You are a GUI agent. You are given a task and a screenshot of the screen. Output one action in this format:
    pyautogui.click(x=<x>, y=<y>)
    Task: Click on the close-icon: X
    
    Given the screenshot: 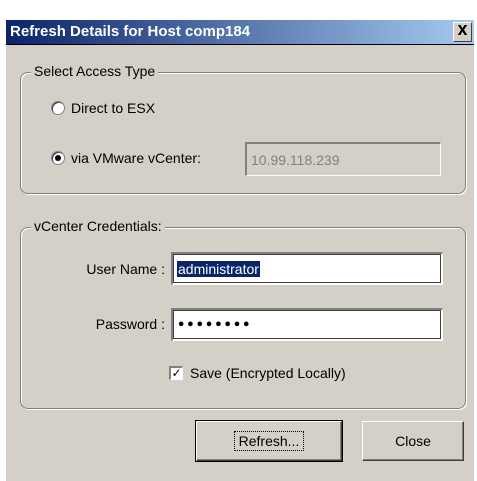 What is the action you would take?
    pyautogui.click(x=462, y=31)
    